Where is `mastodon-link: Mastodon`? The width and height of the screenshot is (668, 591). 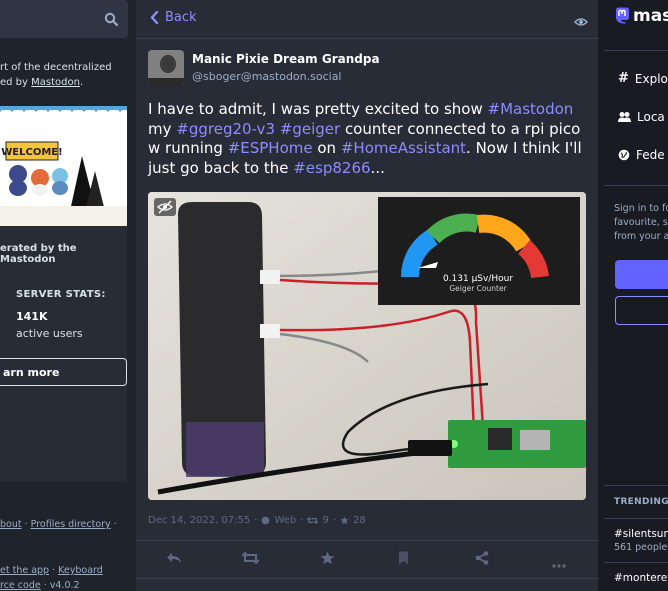 mastodon-link: Mastodon is located at coordinates (55, 82).